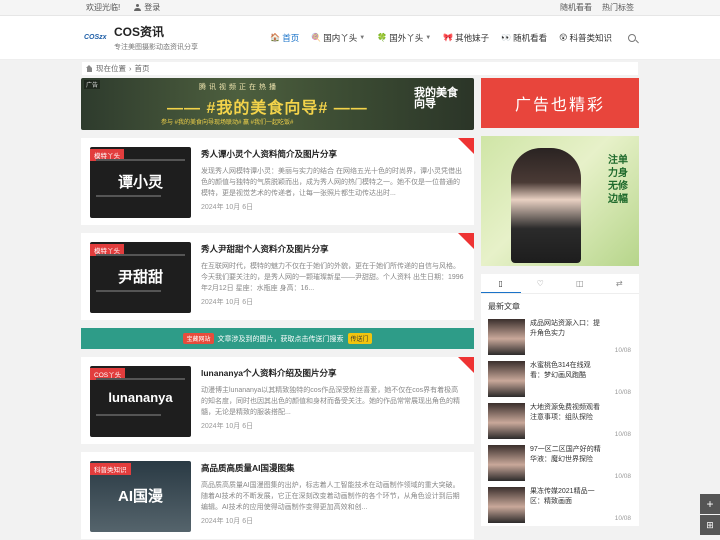 This screenshot has width=720, height=540. Describe the element at coordinates (111, 68) in the screenshot. I see `breadcrumb-current: 现在位置` at that location.